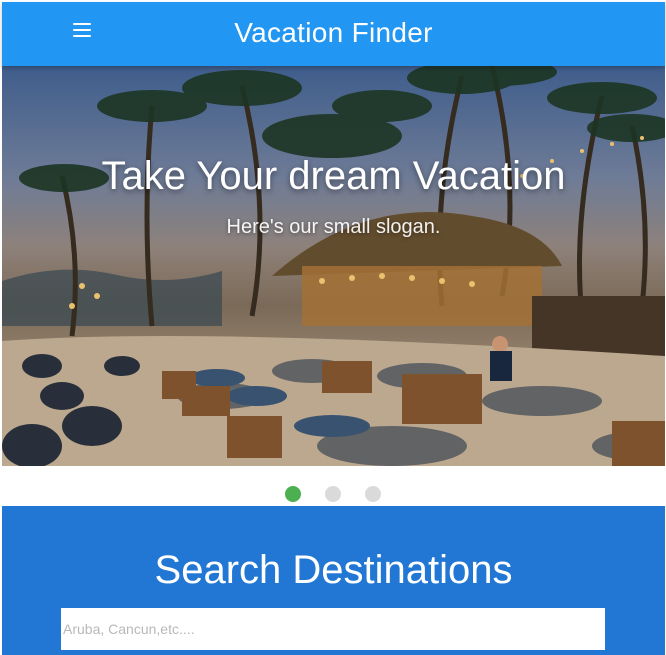  Describe the element at coordinates (333, 176) in the screenshot. I see `hero-title: Take Your dream Vacation` at that location.